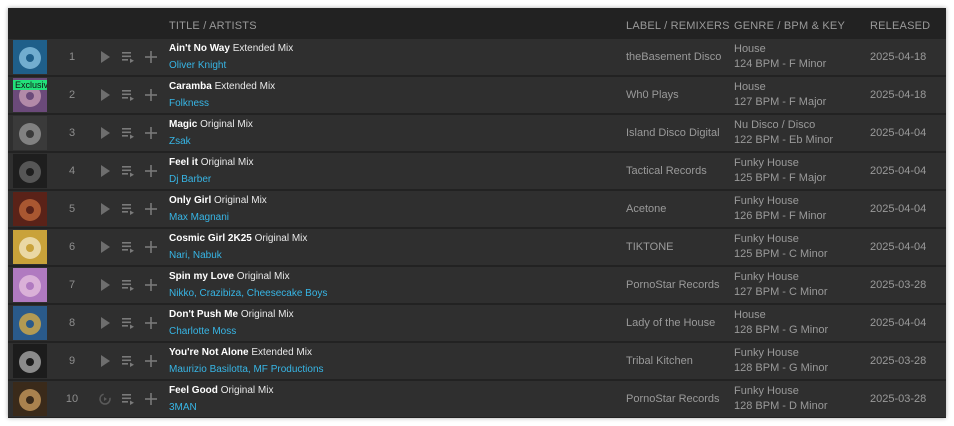 Image resolution: width=954 pixels, height=426 pixels. I want to click on column-header-released: RELEASED, so click(900, 26).